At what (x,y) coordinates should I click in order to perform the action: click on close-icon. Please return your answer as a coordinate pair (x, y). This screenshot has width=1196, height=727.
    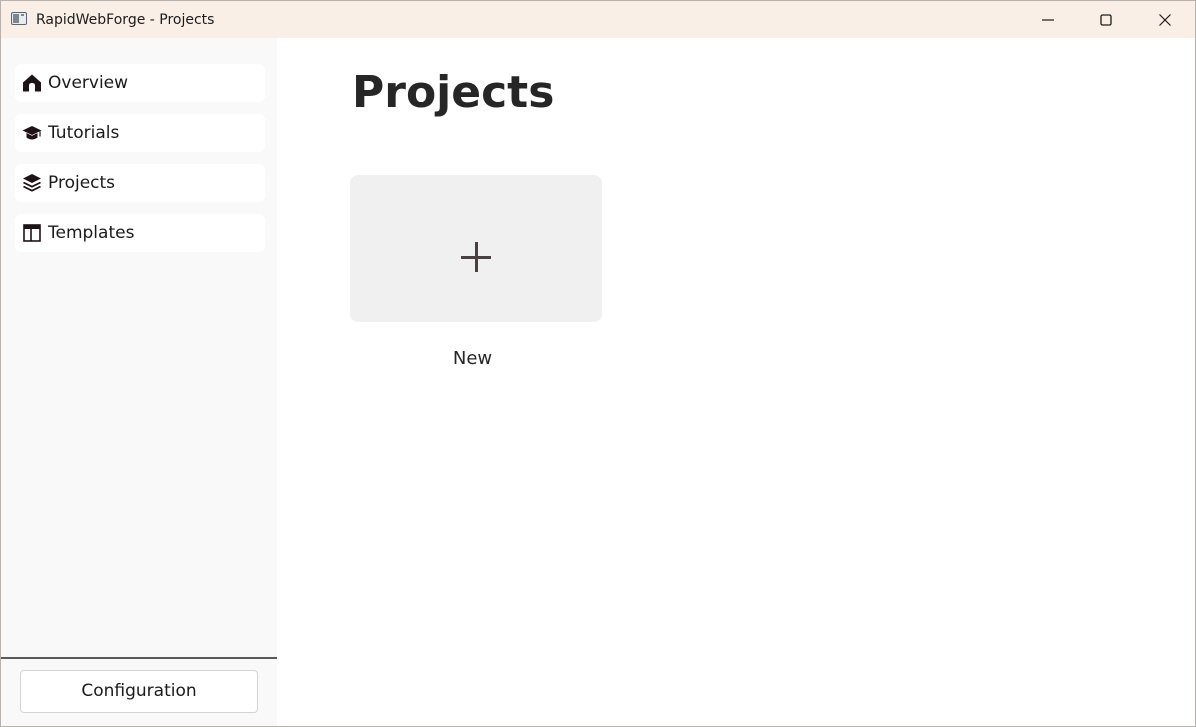
    Looking at the image, I should click on (1165, 20).